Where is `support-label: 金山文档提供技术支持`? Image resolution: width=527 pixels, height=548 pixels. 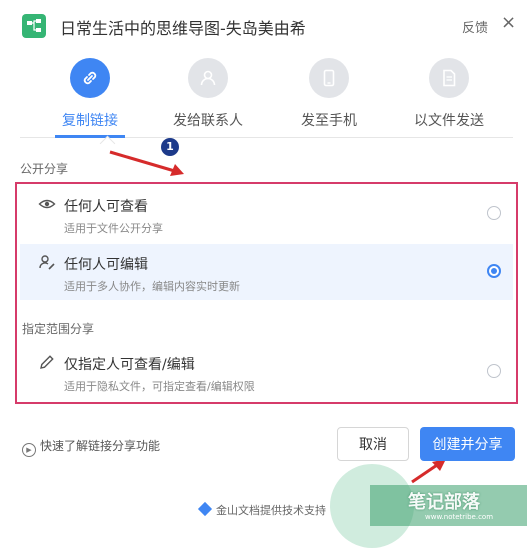
support-label: 金山文档提供技术支持 is located at coordinates (271, 510).